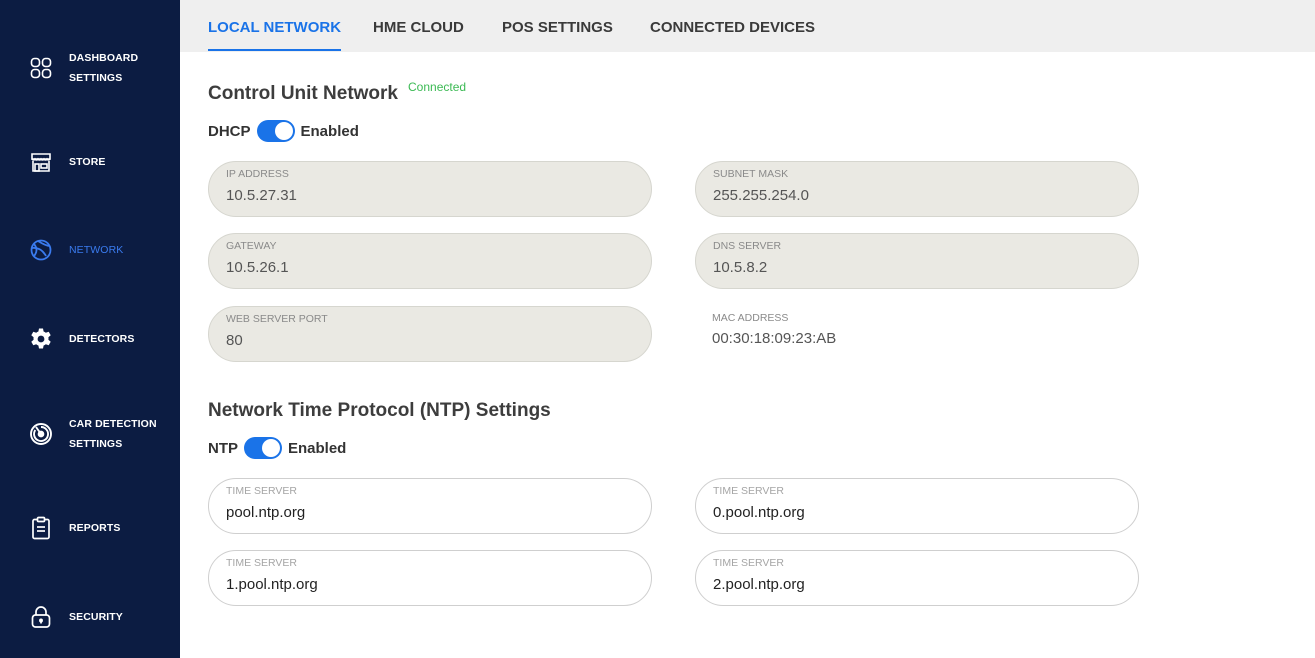  Describe the element at coordinates (437, 87) in the screenshot. I see `connection-status-label: Connected` at that location.